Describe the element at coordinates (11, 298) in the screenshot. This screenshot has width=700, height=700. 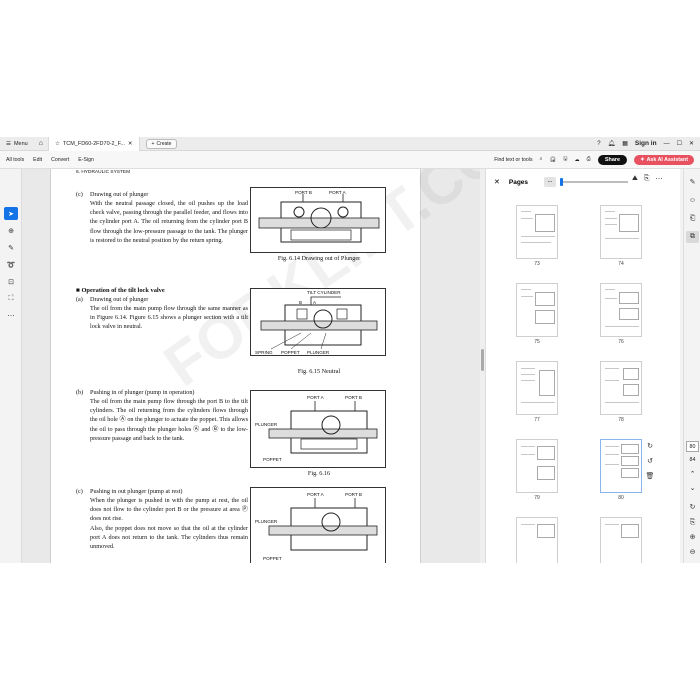
I see `stamp-icon: ⛶` at that location.